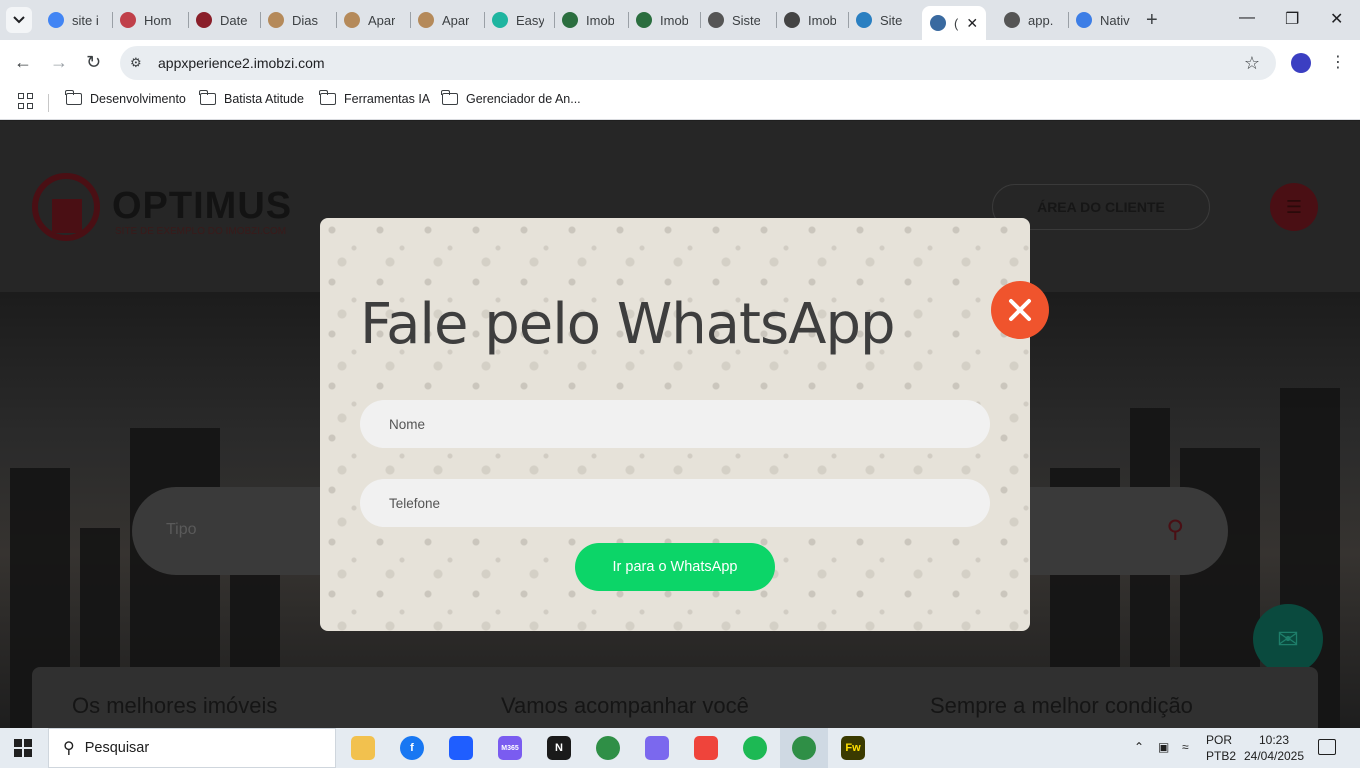  I want to click on notifications-icon, so click(1327, 747).